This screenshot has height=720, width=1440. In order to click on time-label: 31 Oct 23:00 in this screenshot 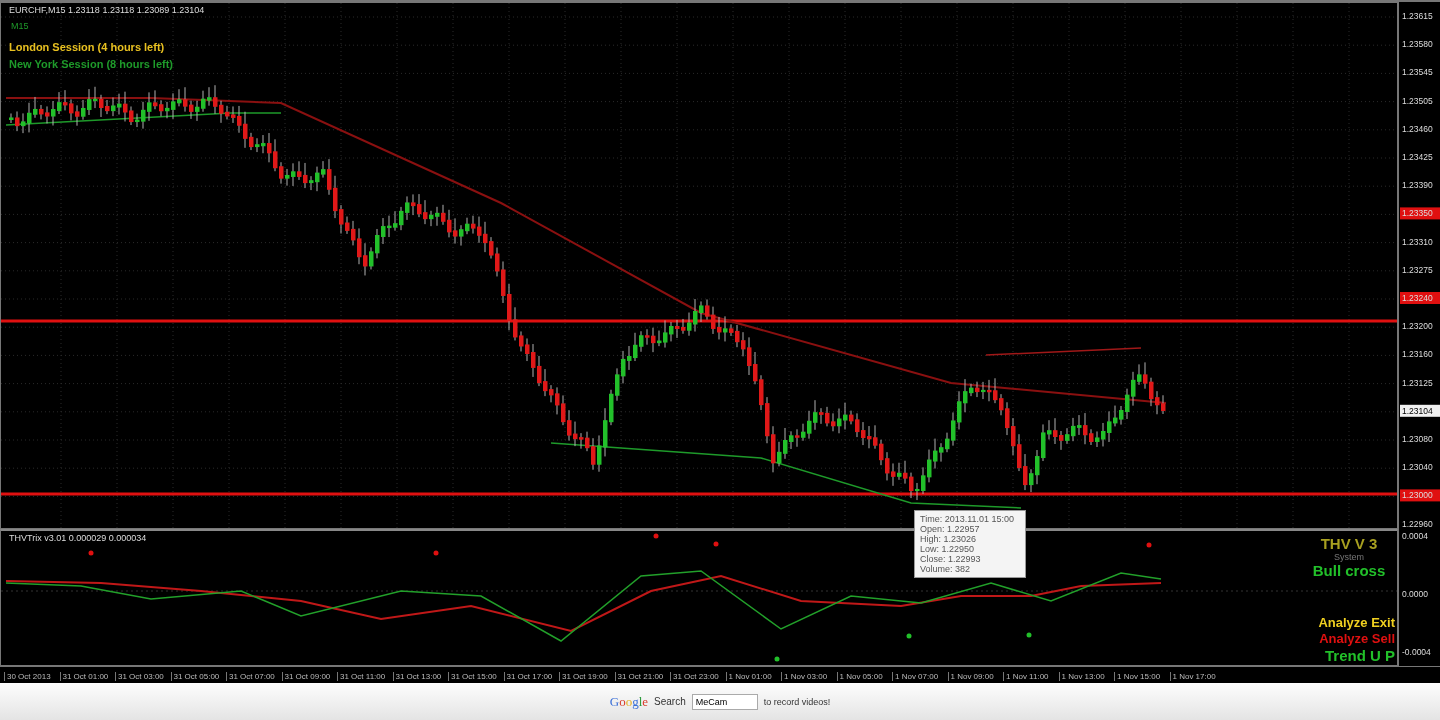, I will do `click(698, 676)`.